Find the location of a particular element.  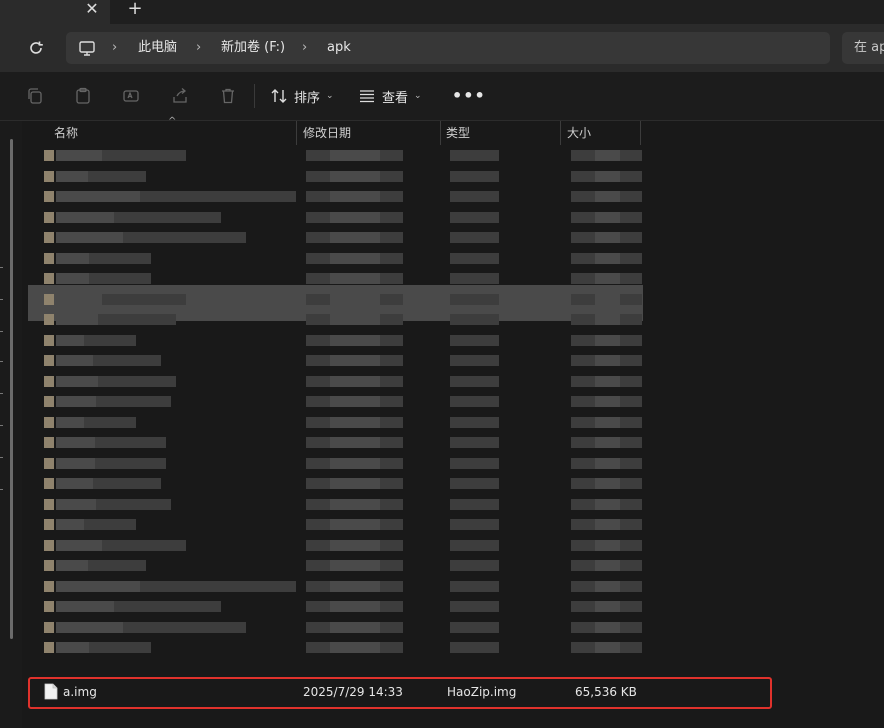

breadcrumb-apk: apk is located at coordinates (339, 48).